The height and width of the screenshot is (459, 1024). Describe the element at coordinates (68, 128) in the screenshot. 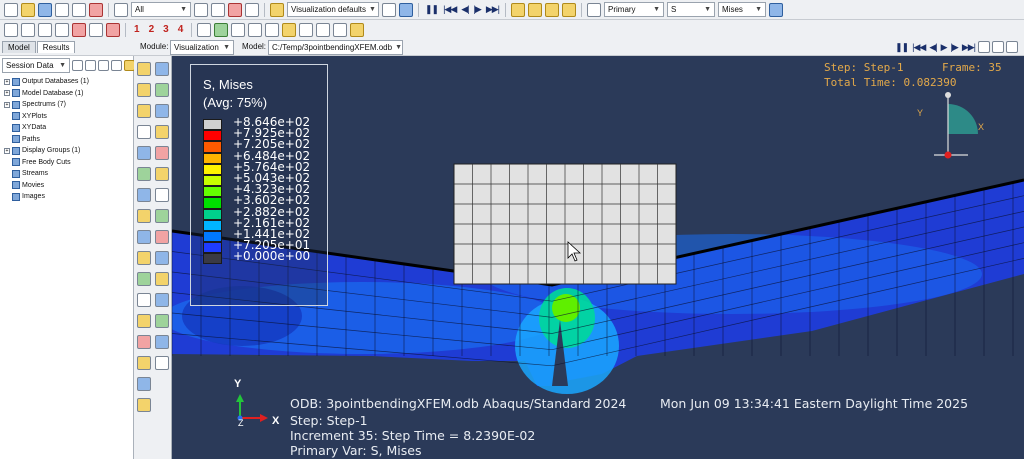

I see `tree-item: XYData` at that location.